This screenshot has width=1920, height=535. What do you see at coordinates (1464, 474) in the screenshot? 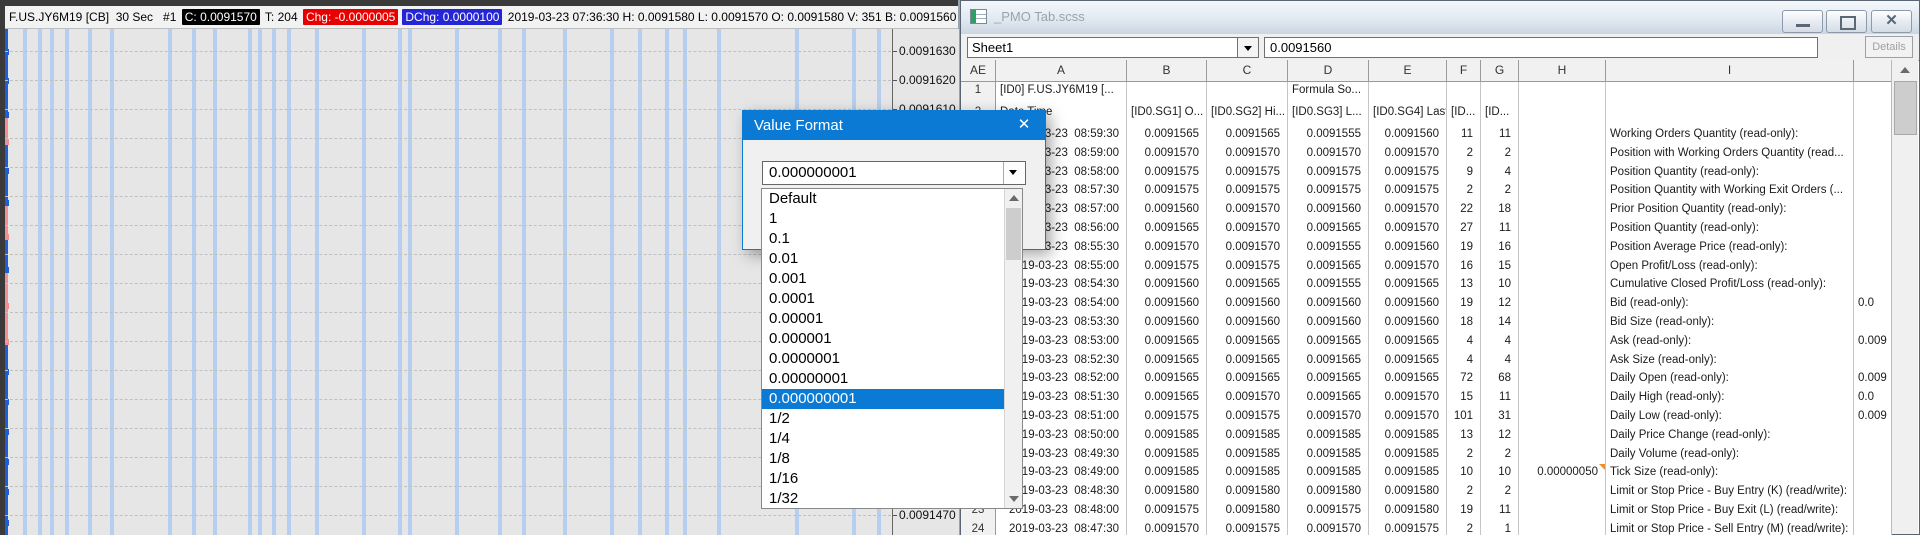
I see `cell: 10` at bounding box center [1464, 474].